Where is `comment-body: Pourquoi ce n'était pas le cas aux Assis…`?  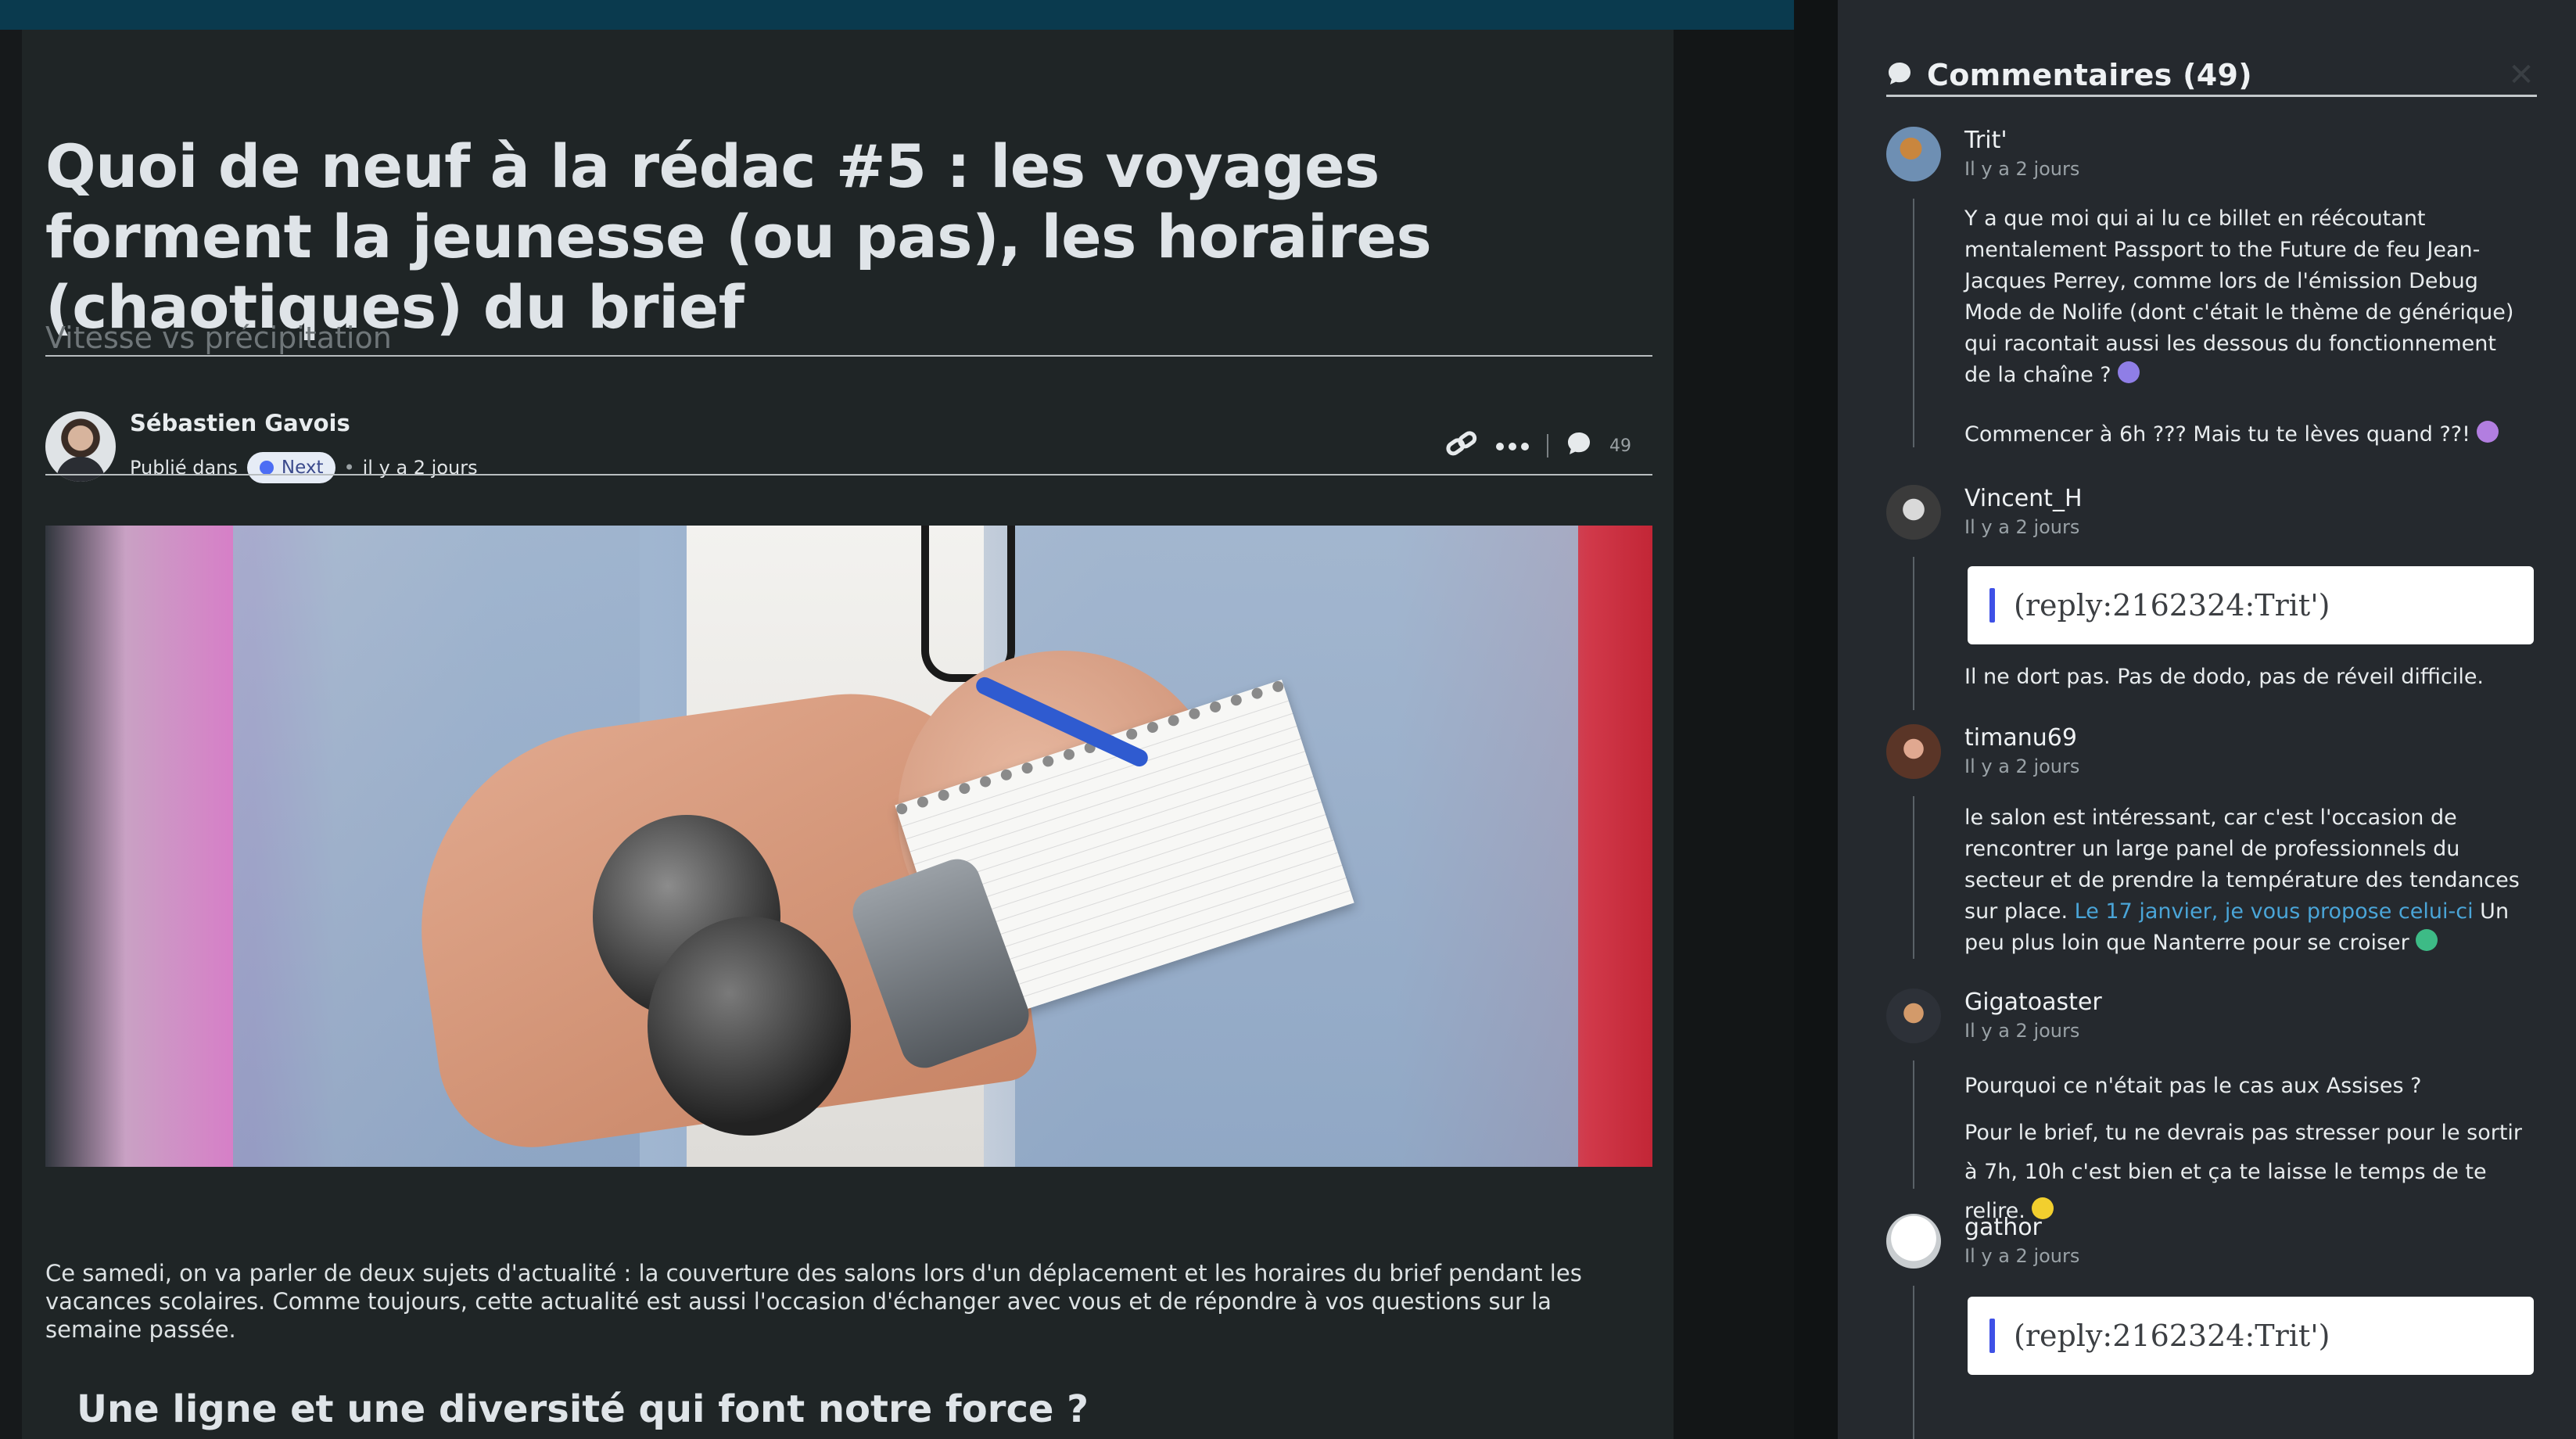 comment-body: Pourquoi ce n'était pas le cas aux Assis… is located at coordinates (2246, 1149).